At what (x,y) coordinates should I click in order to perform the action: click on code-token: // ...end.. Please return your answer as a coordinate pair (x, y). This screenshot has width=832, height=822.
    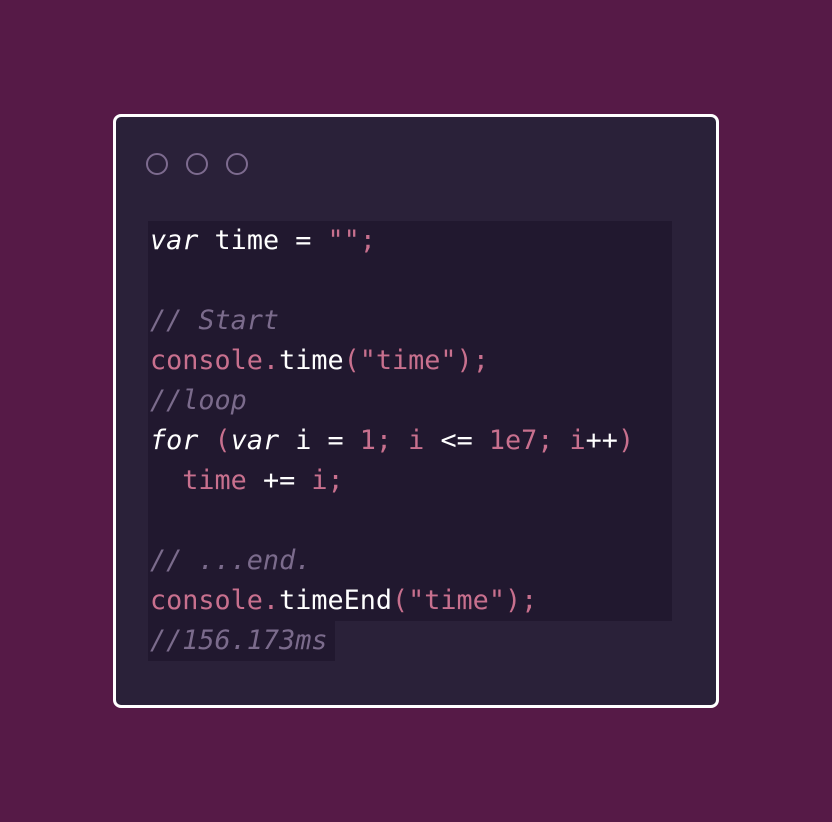
    Looking at the image, I should click on (231, 560).